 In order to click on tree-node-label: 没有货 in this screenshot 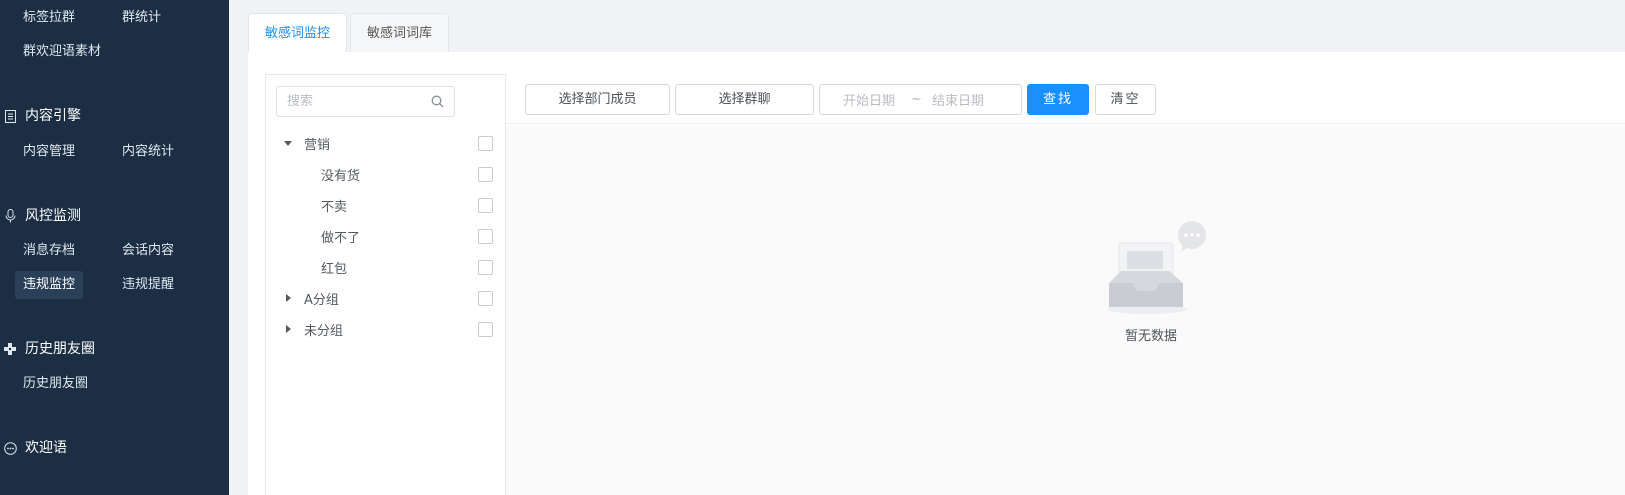, I will do `click(341, 176)`.